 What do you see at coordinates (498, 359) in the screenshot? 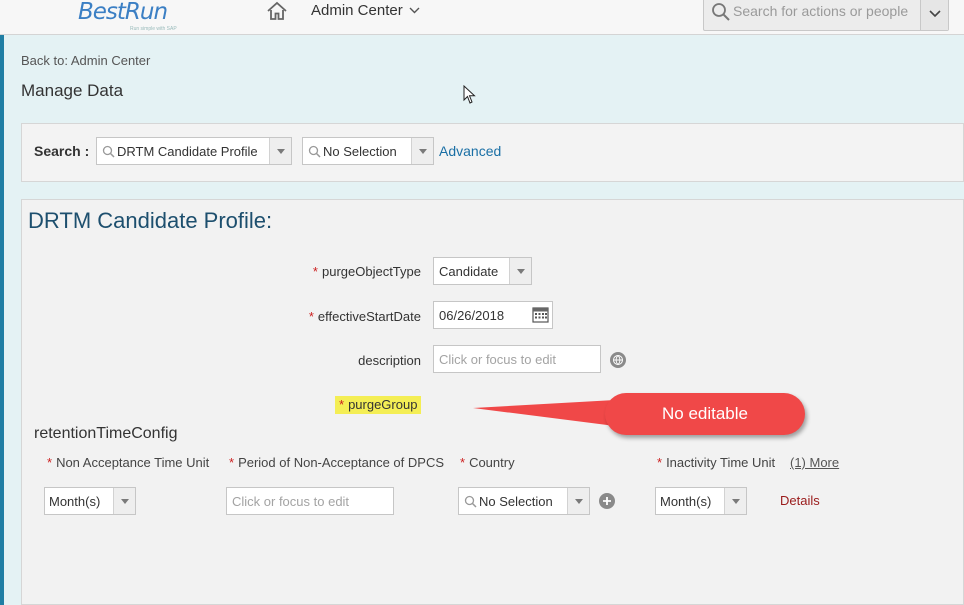
I see `description-placeholder: Click or focus to edit` at bounding box center [498, 359].